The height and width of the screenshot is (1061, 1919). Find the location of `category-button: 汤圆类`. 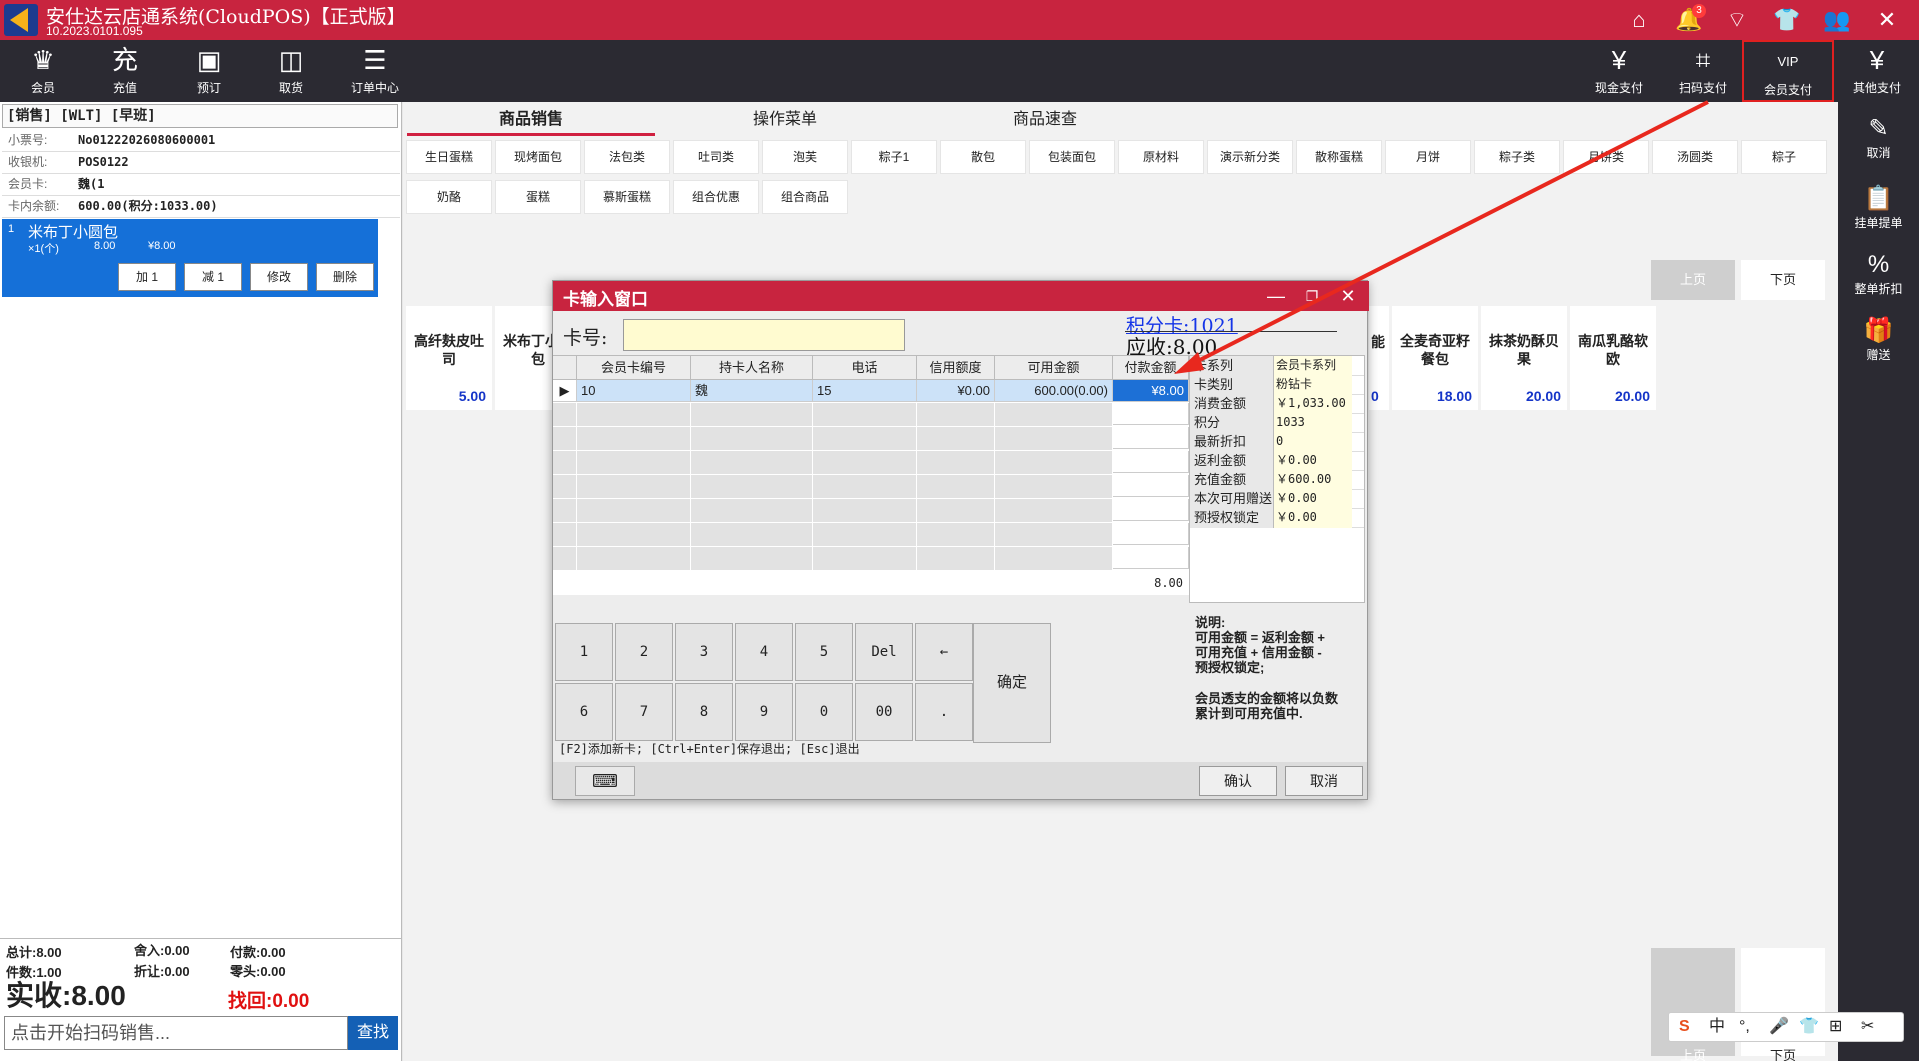

category-button: 汤圆类 is located at coordinates (1695, 157).